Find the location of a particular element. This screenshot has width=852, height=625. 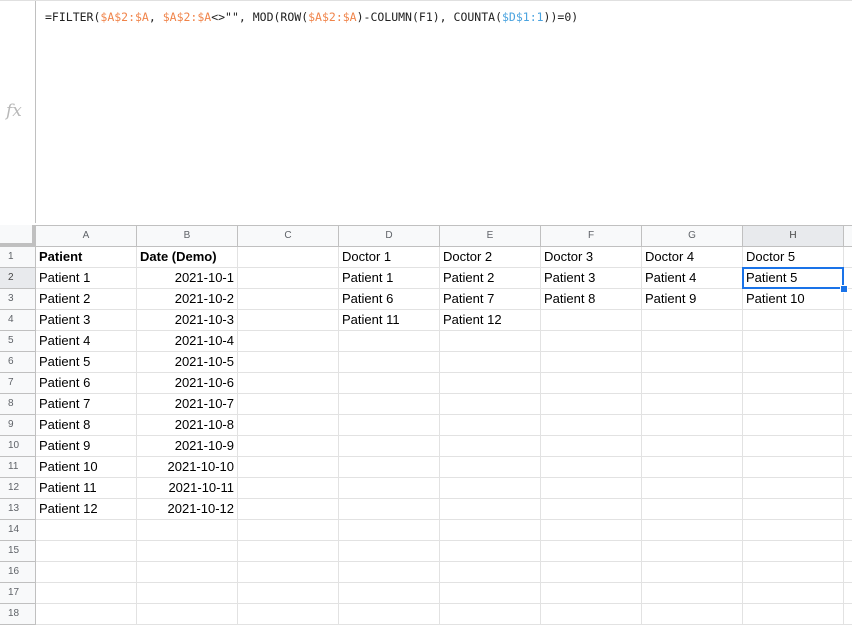

cell-f6 is located at coordinates (591, 362).